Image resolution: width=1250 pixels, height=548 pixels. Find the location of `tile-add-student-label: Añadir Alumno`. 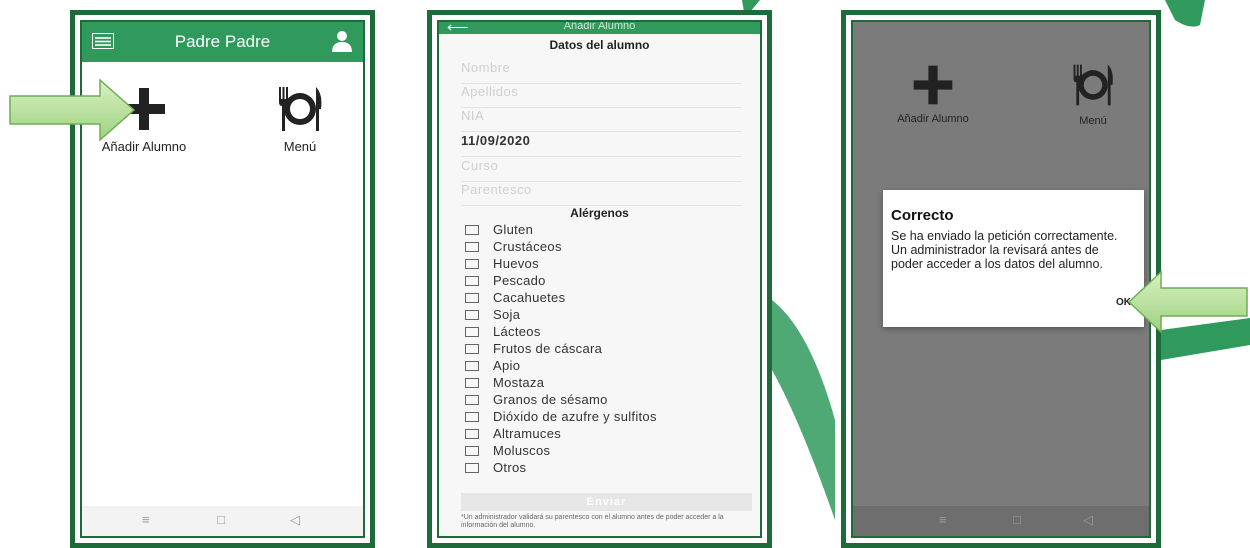

tile-add-student-label: Añadir Alumno is located at coordinates (933, 119).